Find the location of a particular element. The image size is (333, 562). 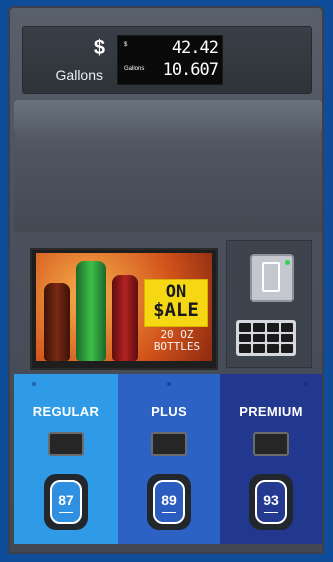

display-hood is located at coordinates (168, 120).